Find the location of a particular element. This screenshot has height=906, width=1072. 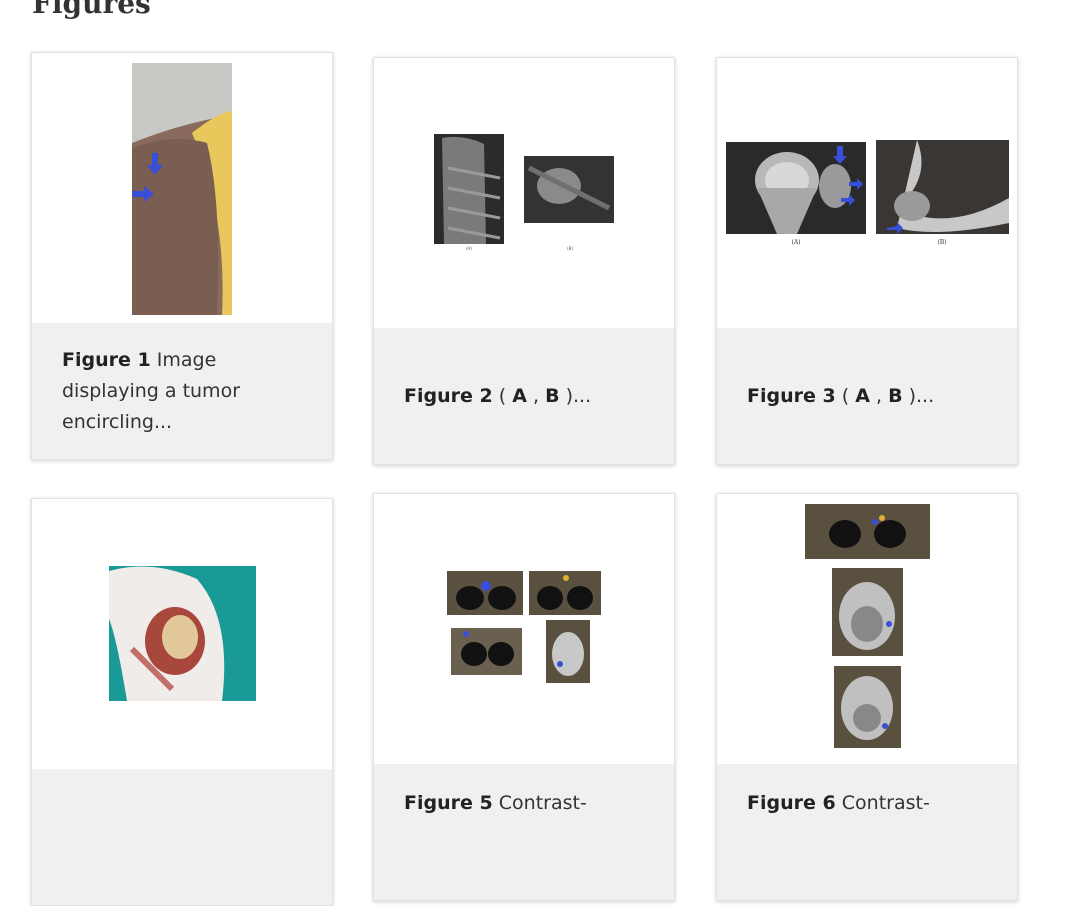

figure-label: Figure 2 is located at coordinates (448, 395).